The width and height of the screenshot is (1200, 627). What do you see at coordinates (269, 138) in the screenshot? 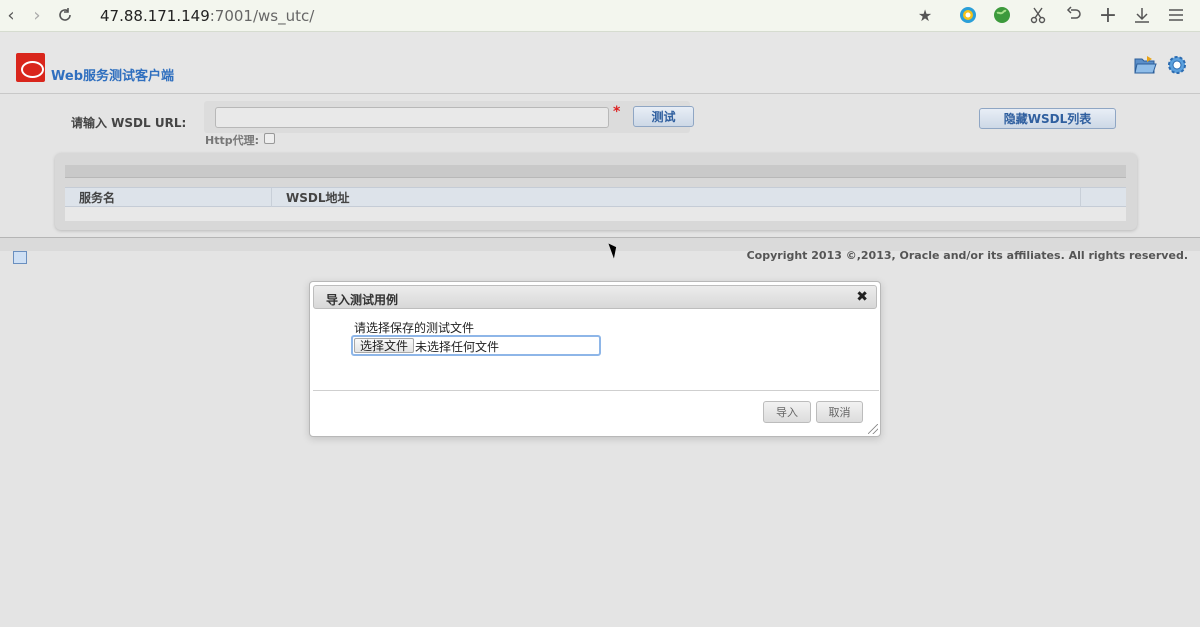
I see `http-proxy-checkbox` at bounding box center [269, 138].